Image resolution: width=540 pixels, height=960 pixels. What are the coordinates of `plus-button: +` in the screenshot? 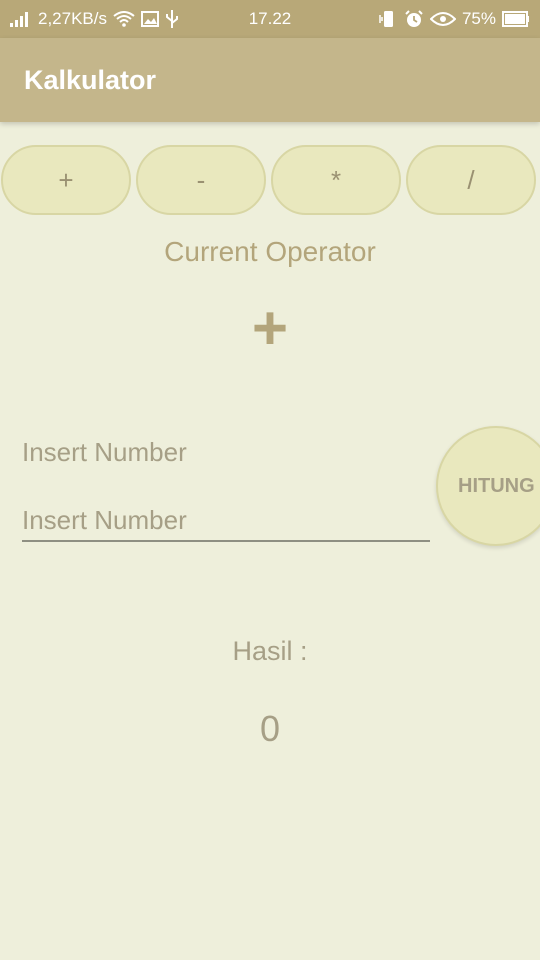 It's located at (66, 180).